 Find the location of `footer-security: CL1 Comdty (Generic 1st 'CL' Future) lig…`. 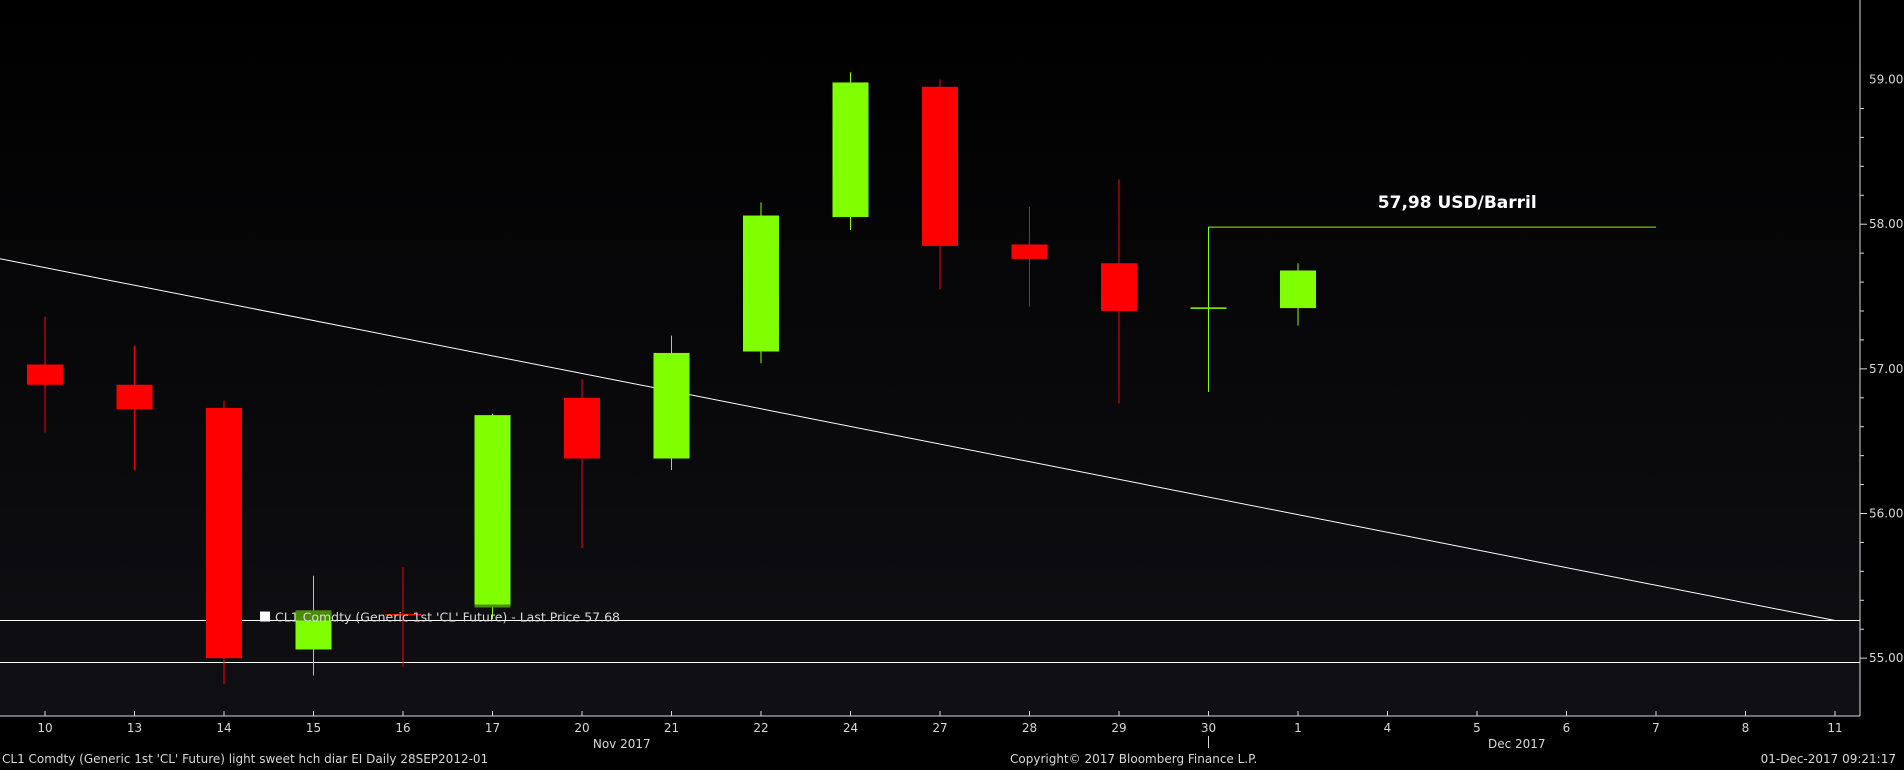

footer-security: CL1 Comdty (Generic 1st 'CL' Future) lig… is located at coordinates (245, 759).